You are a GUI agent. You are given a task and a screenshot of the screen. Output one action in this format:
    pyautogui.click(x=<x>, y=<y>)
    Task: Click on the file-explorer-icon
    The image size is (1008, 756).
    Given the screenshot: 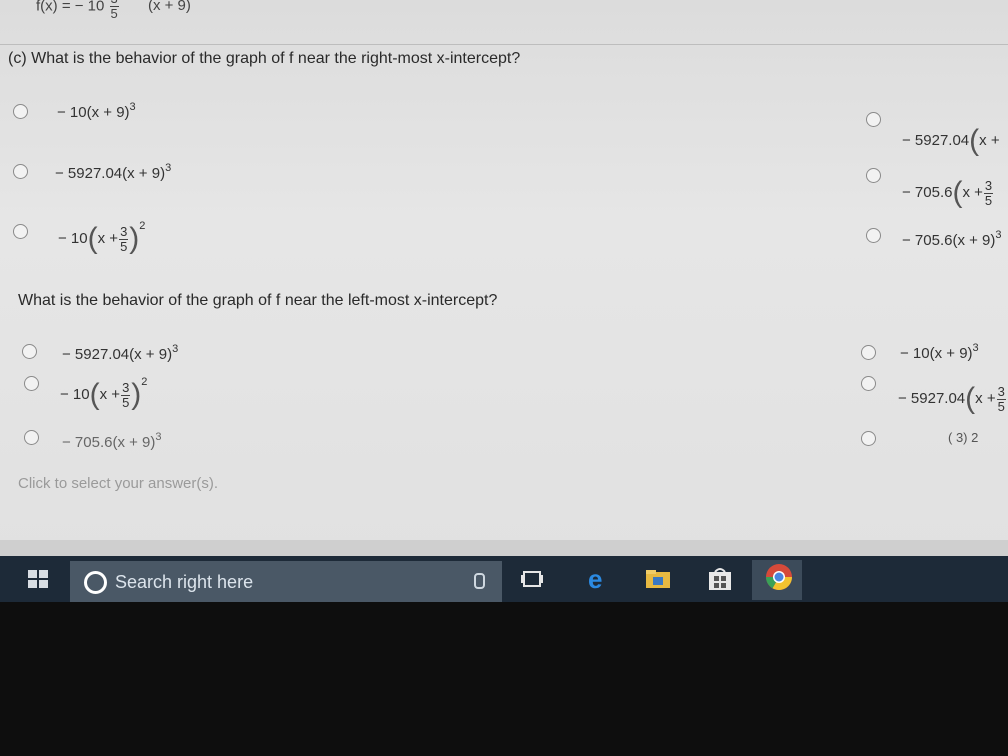 What is the action you would take?
    pyautogui.click(x=658, y=579)
    